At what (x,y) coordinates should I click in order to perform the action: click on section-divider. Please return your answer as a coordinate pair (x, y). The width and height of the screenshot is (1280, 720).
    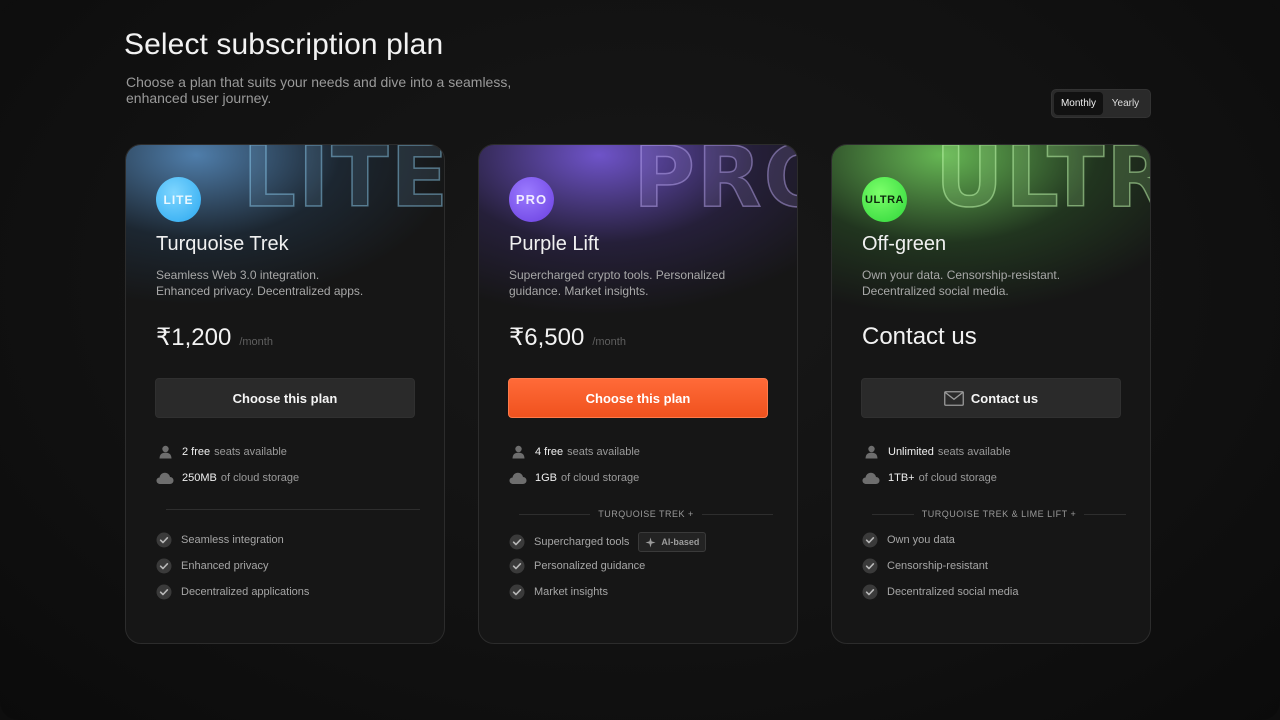
    Looking at the image, I should click on (293, 509).